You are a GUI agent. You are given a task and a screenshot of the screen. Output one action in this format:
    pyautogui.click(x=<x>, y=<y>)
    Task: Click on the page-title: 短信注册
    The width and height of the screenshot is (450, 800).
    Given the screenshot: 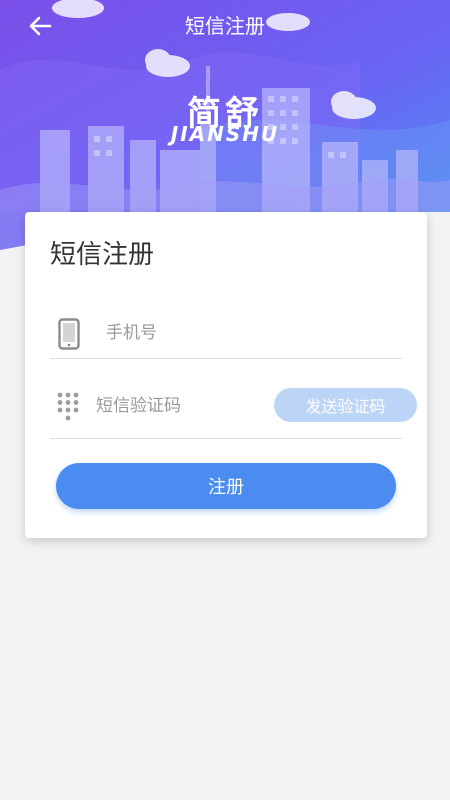 What is the action you would take?
    pyautogui.click(x=225, y=26)
    